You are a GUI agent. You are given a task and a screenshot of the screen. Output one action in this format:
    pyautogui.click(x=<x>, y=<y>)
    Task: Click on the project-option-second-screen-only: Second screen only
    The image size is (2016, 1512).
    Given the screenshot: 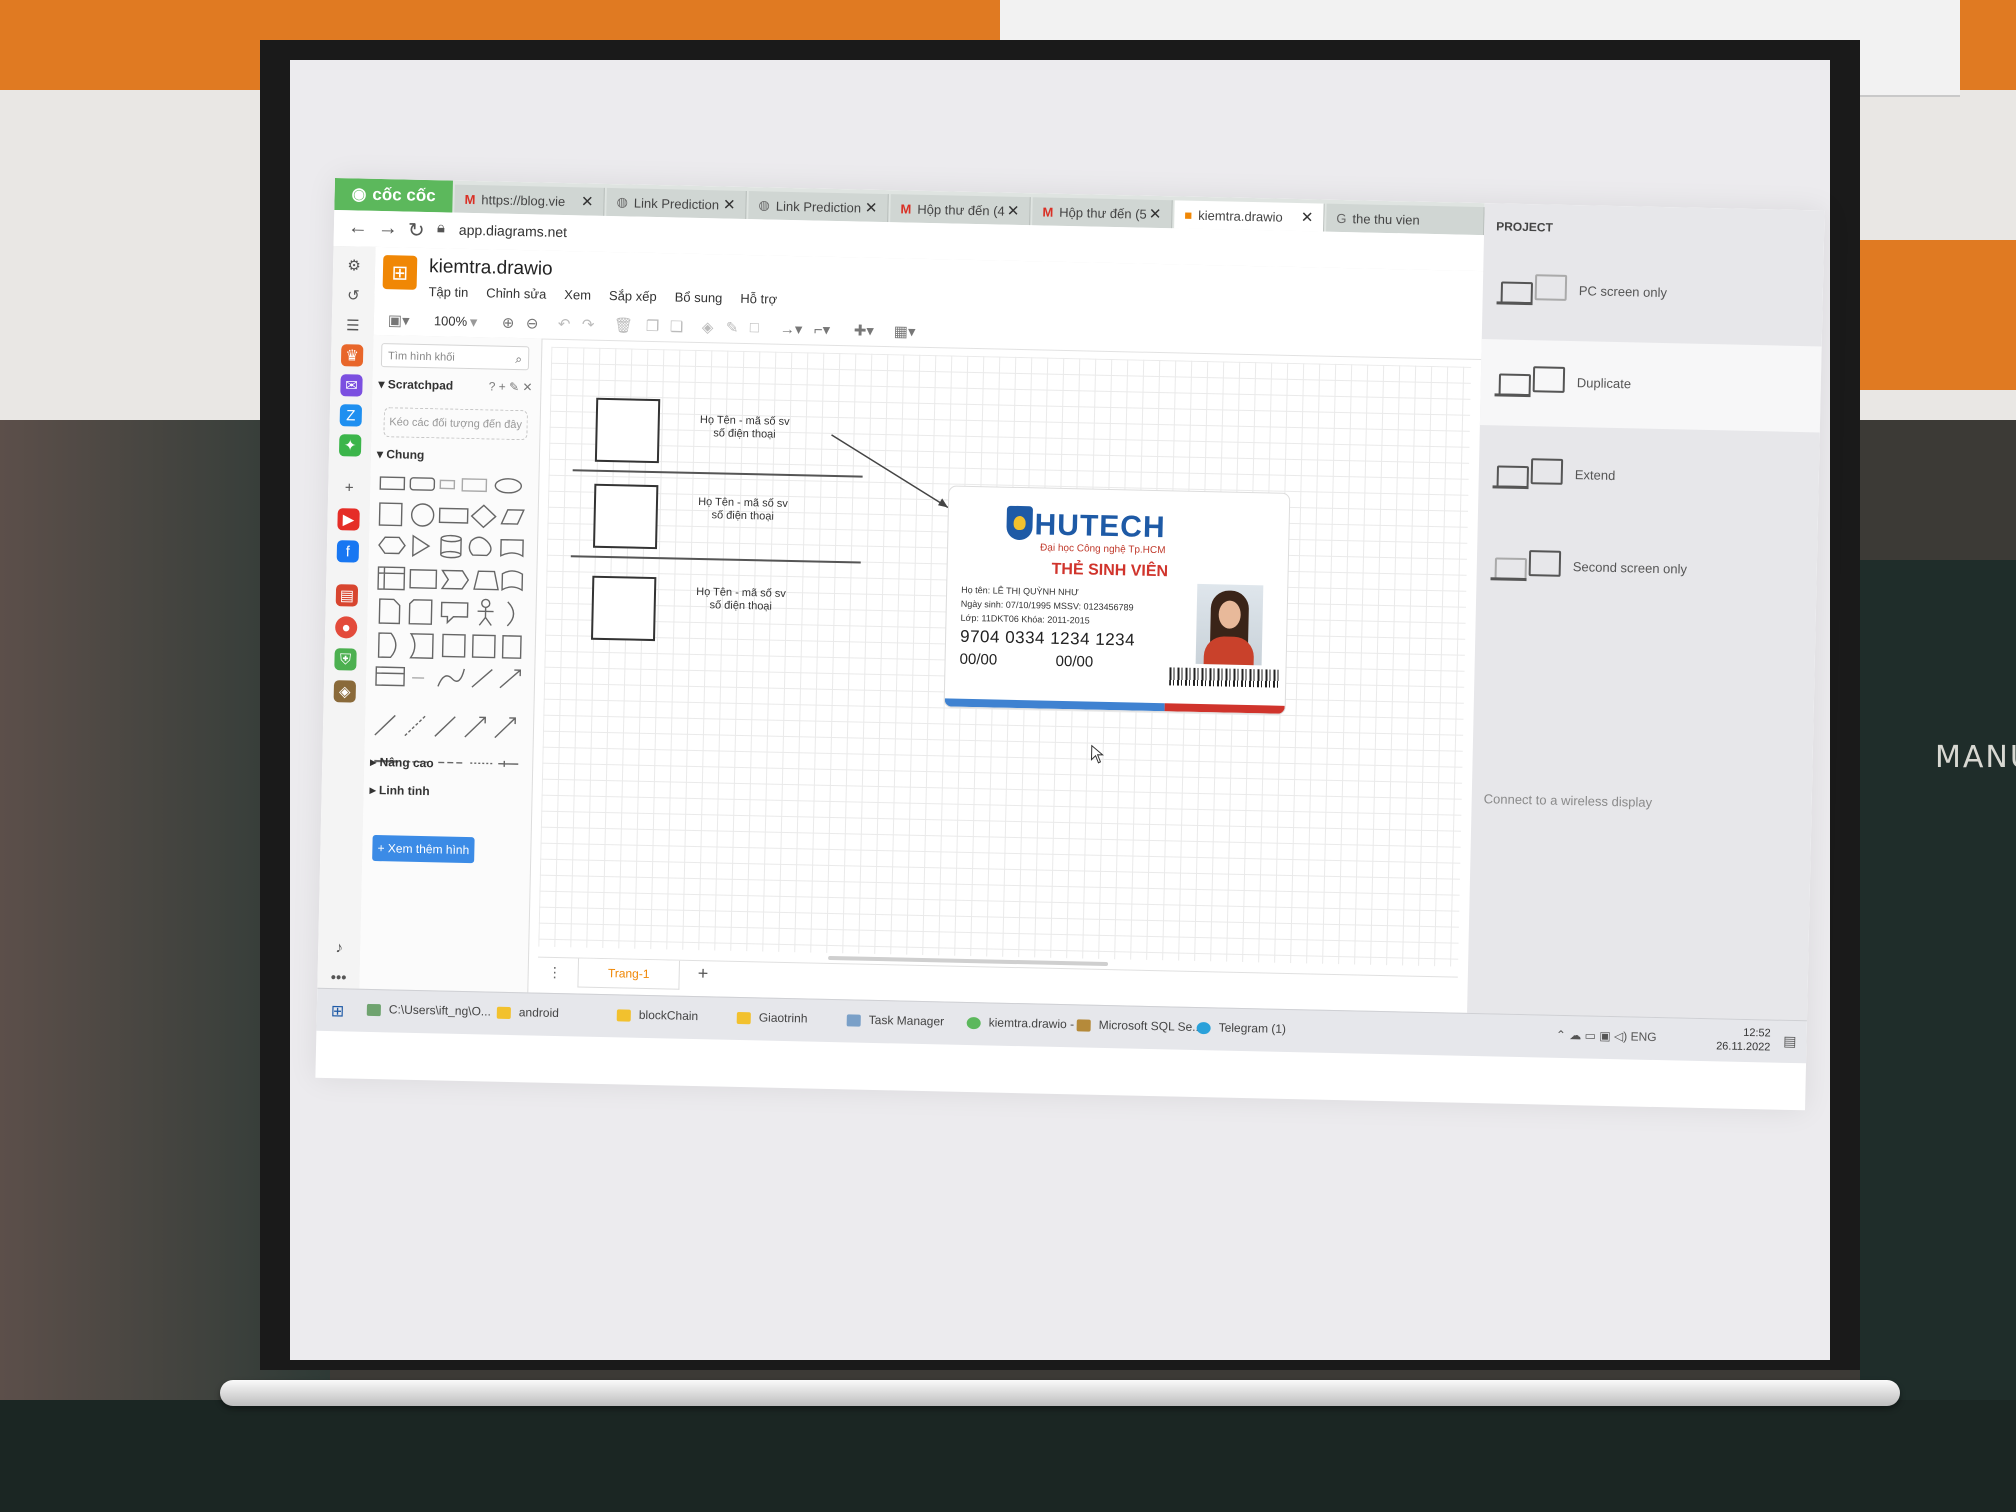 What is the action you would take?
    pyautogui.click(x=1647, y=569)
    